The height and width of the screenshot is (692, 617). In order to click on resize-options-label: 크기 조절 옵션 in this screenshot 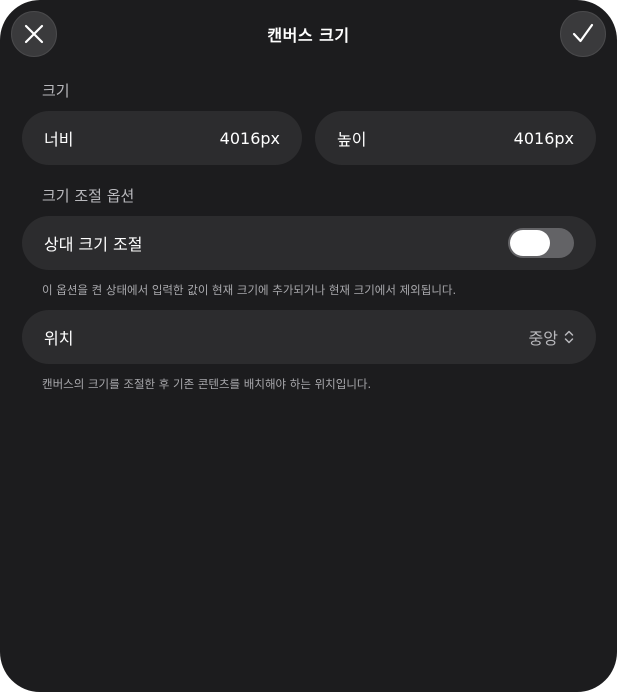, I will do `click(88, 196)`.